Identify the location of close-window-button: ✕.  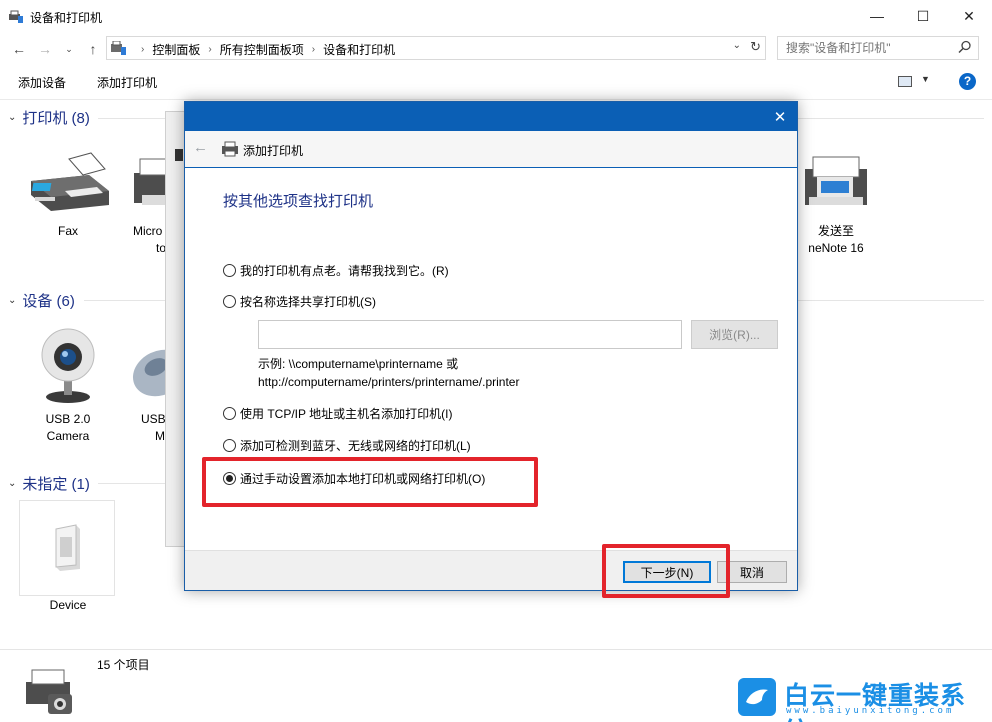
(969, 16).